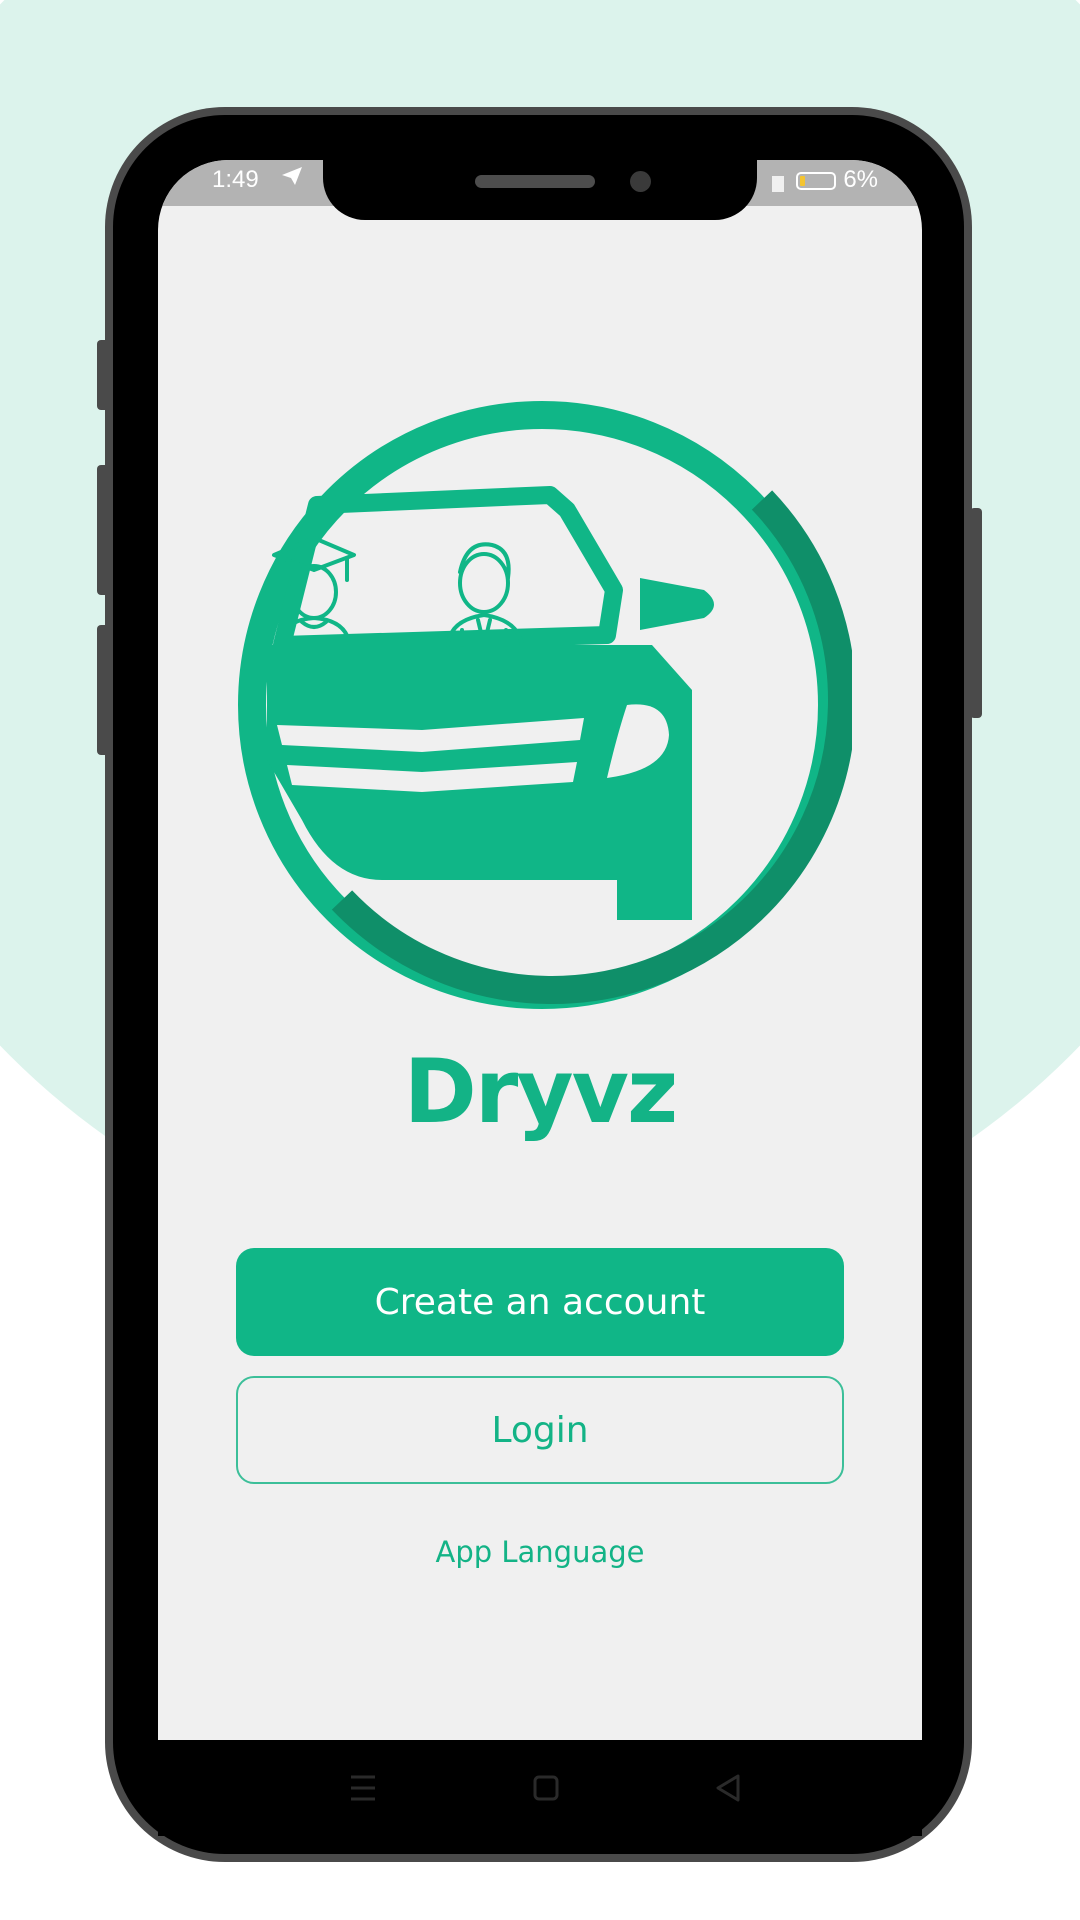 The height and width of the screenshot is (1920, 1080). Describe the element at coordinates (363, 1788) in the screenshot. I see `menu-icon` at that location.